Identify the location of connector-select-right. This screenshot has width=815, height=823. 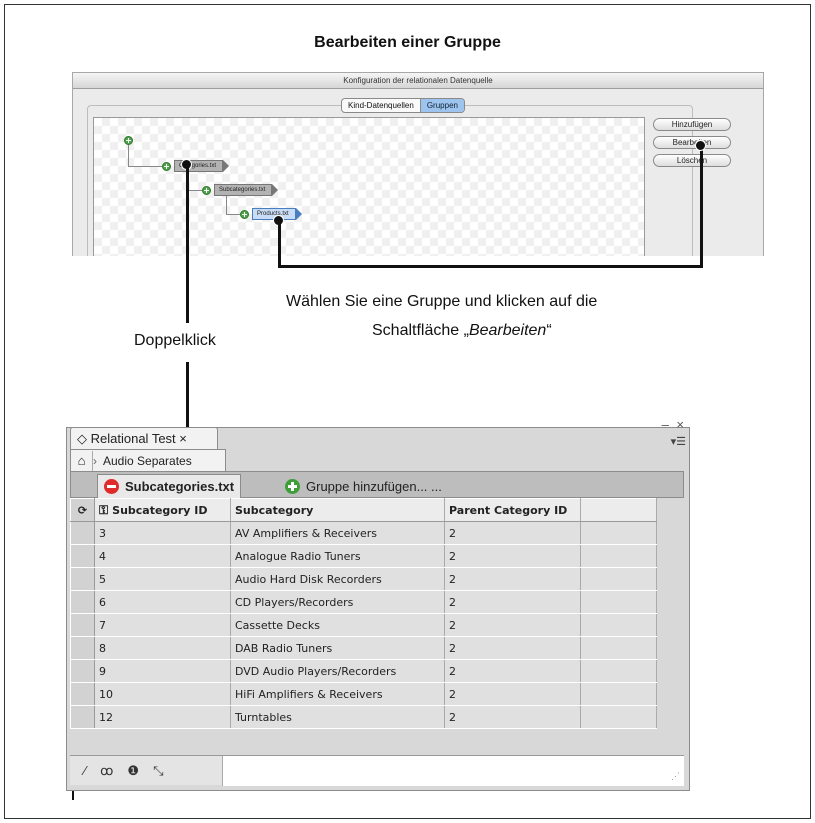
(701, 206).